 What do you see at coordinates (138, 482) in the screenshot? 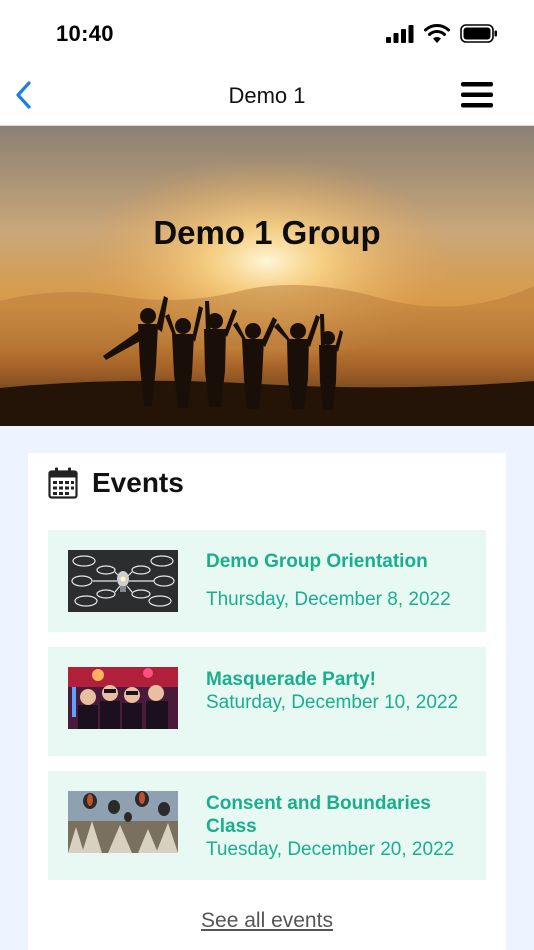
I see `events-title: Events` at bounding box center [138, 482].